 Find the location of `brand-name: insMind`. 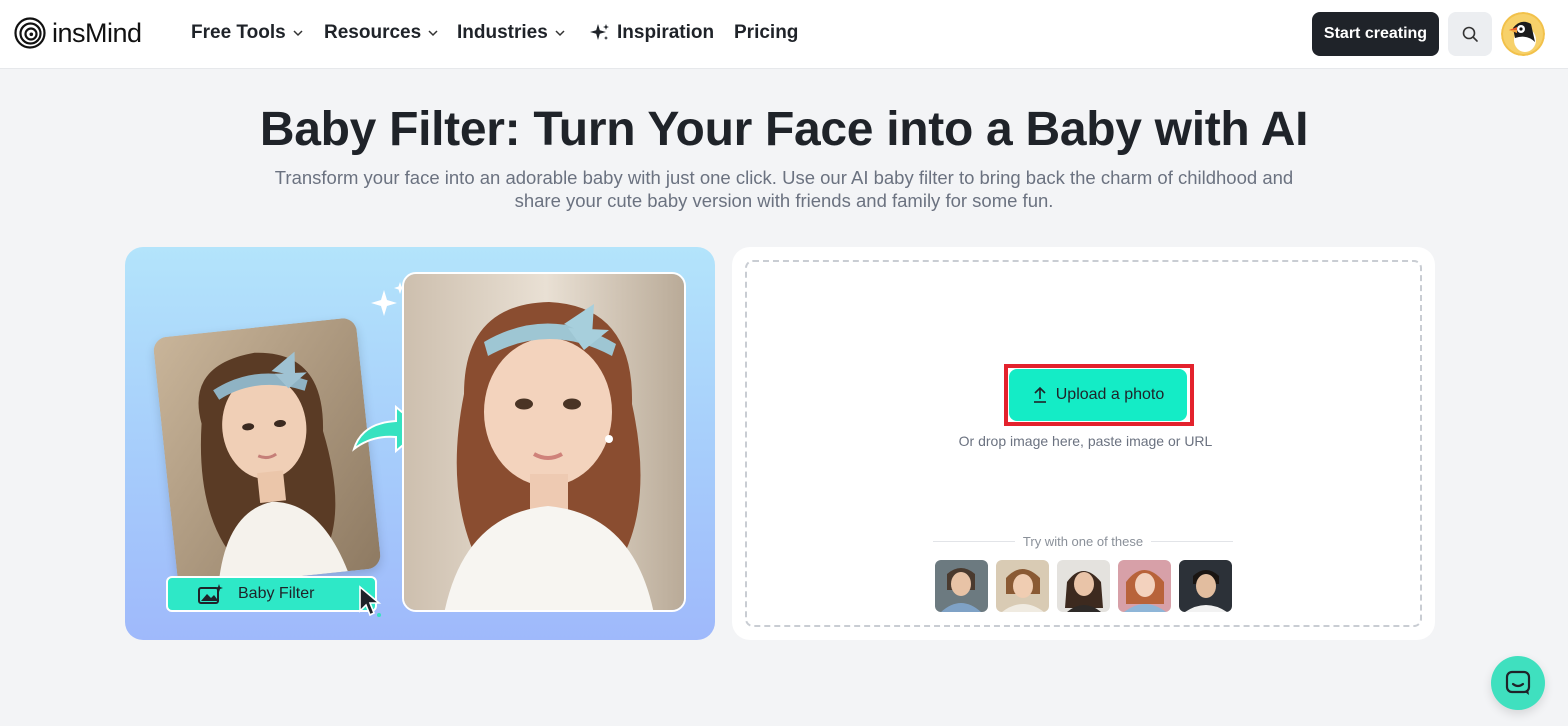

brand-name: insMind is located at coordinates (97, 32).